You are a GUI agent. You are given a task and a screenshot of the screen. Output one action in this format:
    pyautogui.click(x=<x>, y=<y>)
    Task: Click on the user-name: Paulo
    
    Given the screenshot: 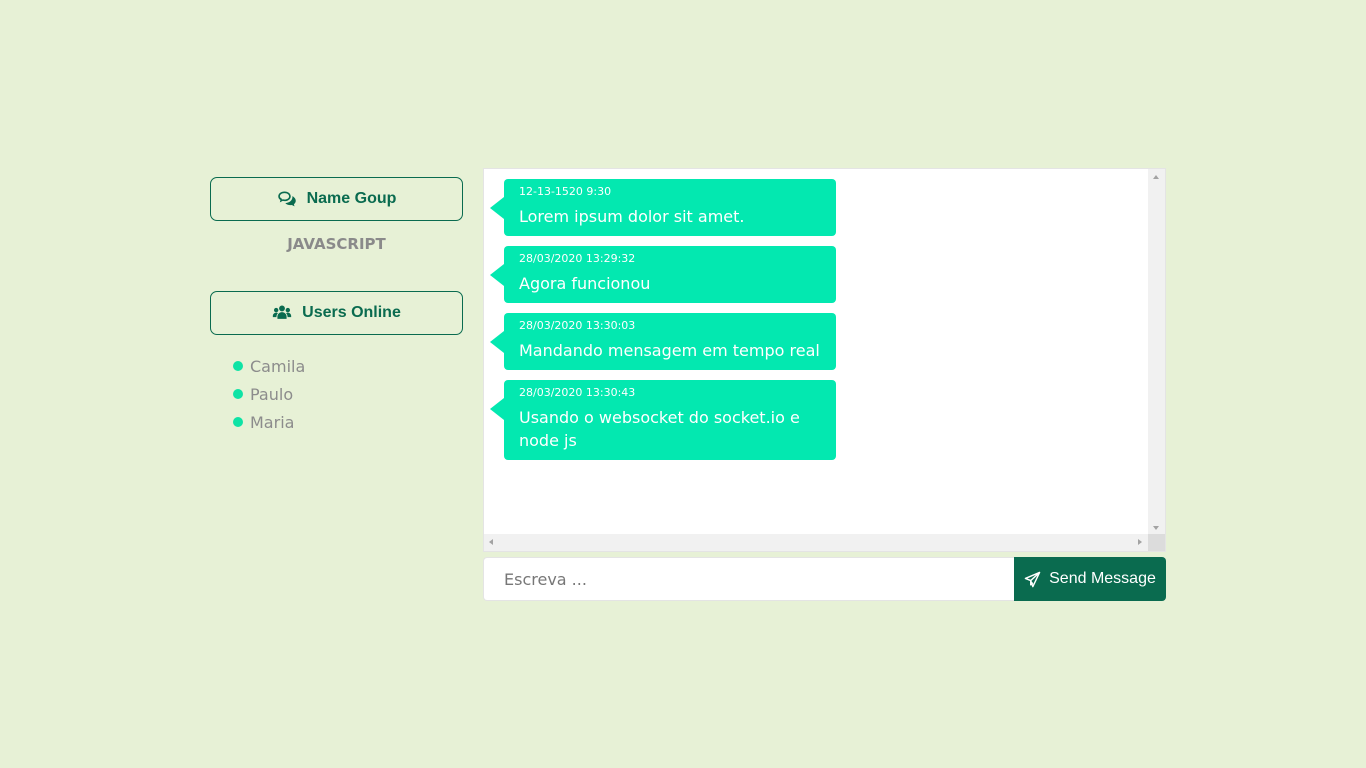 What is the action you would take?
    pyautogui.click(x=272, y=394)
    